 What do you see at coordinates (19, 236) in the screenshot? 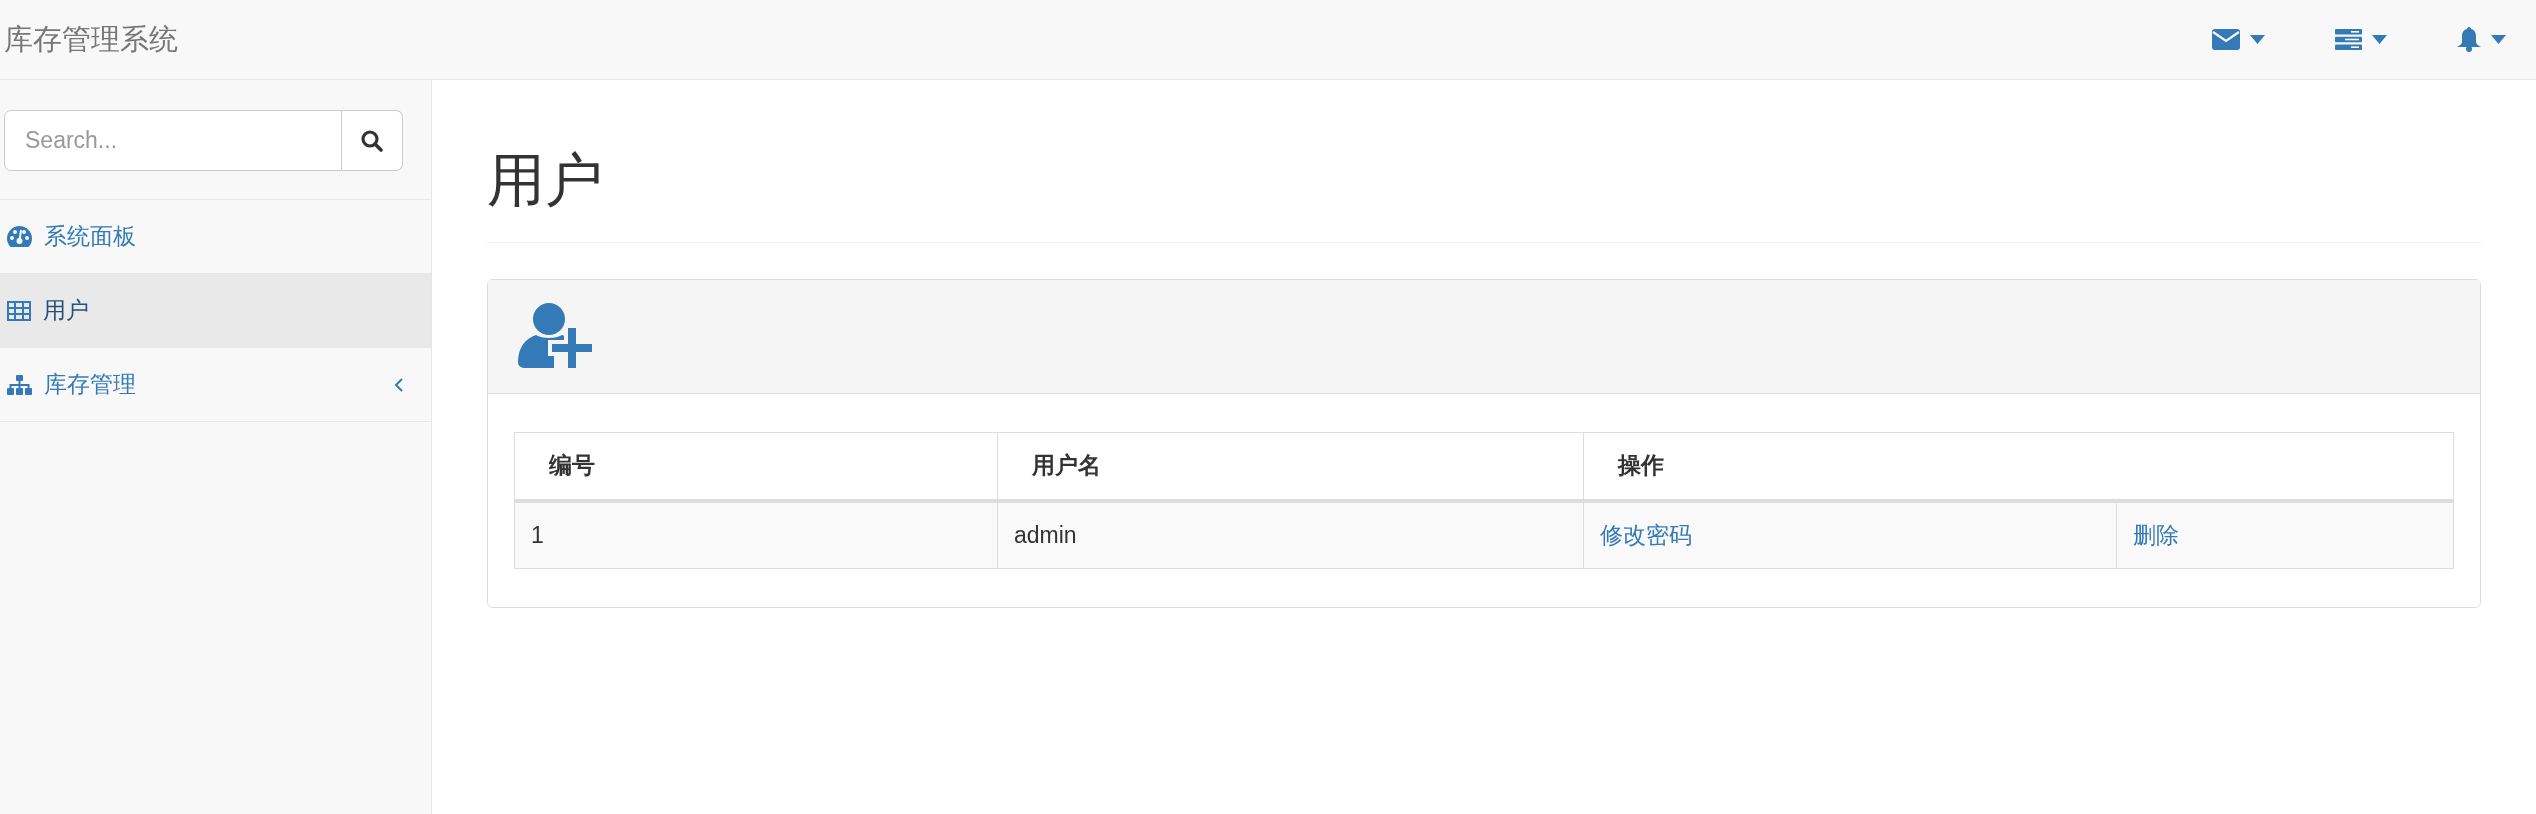
I see `dashboard-icon` at bounding box center [19, 236].